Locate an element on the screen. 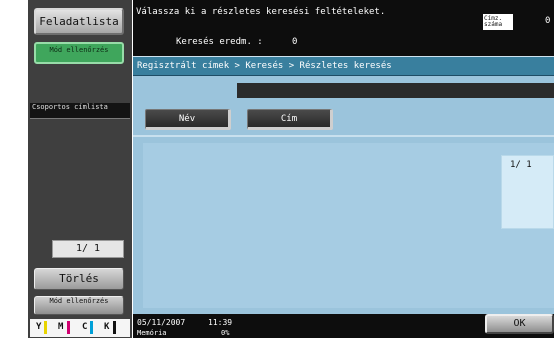  toner-y-label: Y is located at coordinates (39, 327).